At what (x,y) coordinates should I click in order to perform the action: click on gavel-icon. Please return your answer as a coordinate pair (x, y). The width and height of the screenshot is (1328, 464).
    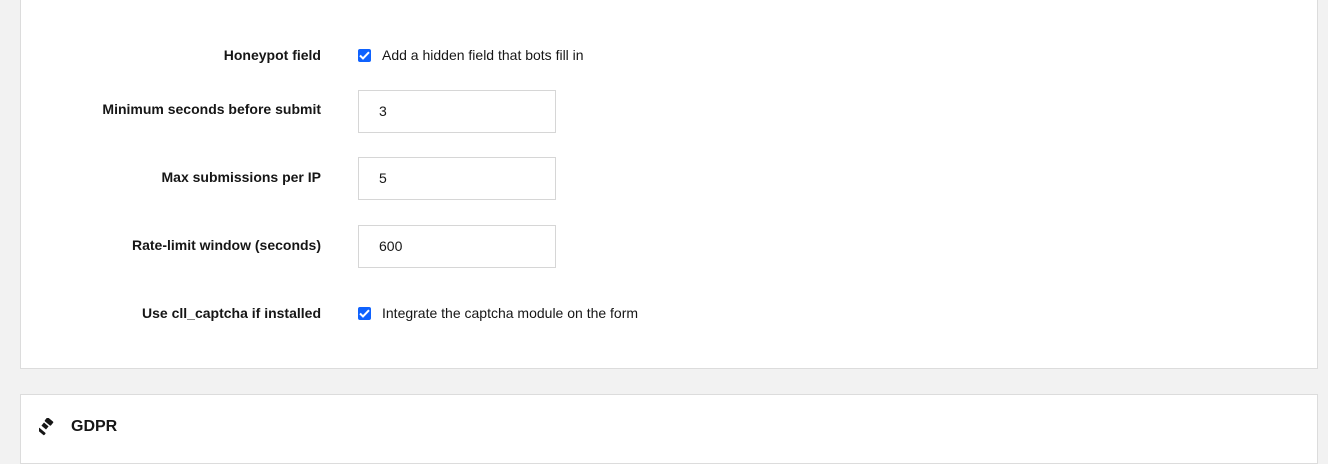
    Looking at the image, I should click on (46, 427).